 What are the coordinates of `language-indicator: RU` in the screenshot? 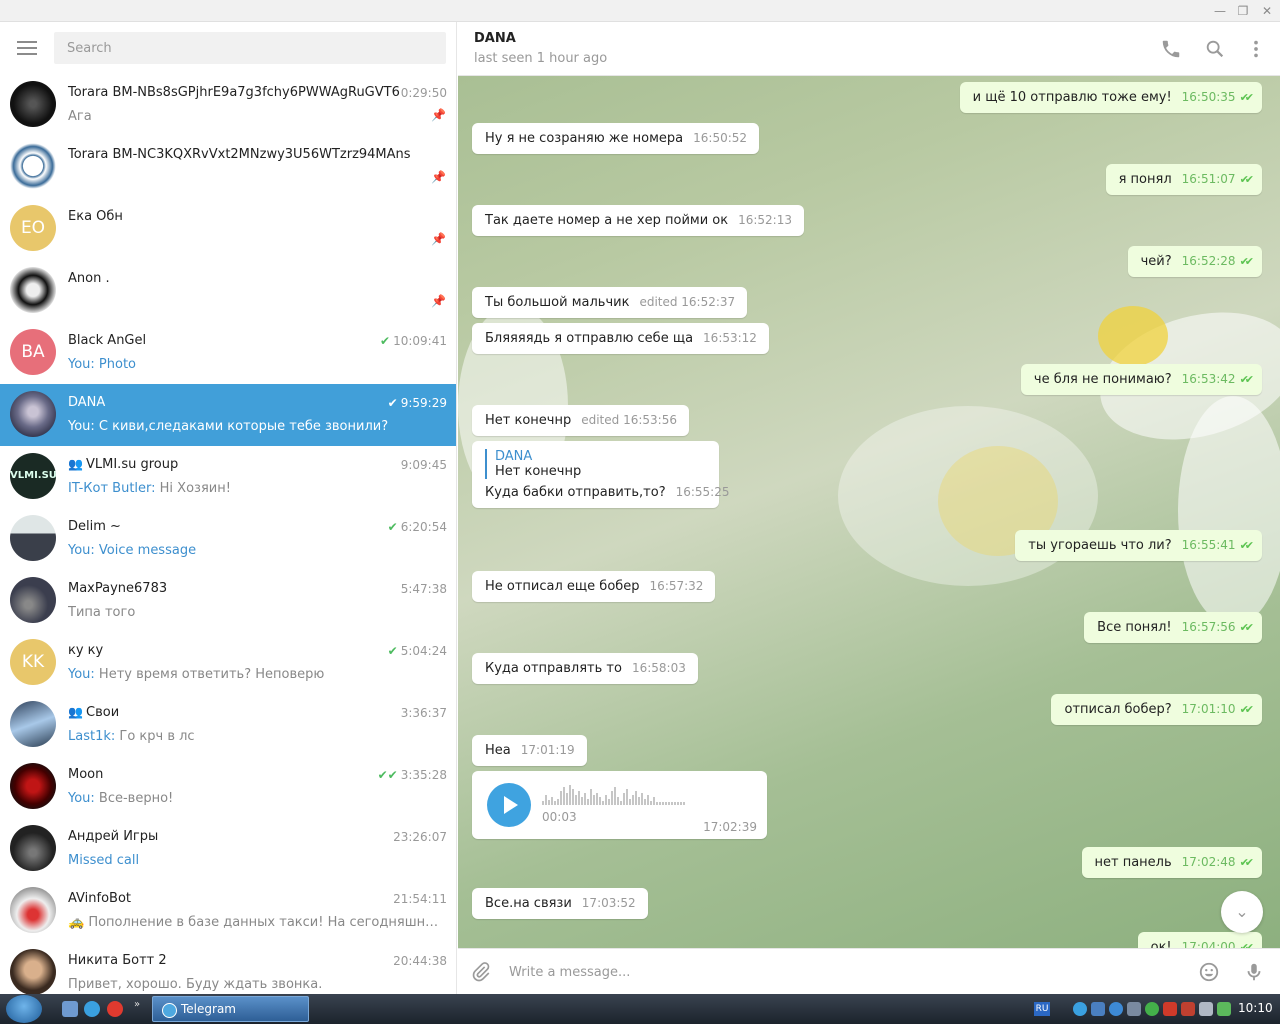 It's located at (1042, 1009).